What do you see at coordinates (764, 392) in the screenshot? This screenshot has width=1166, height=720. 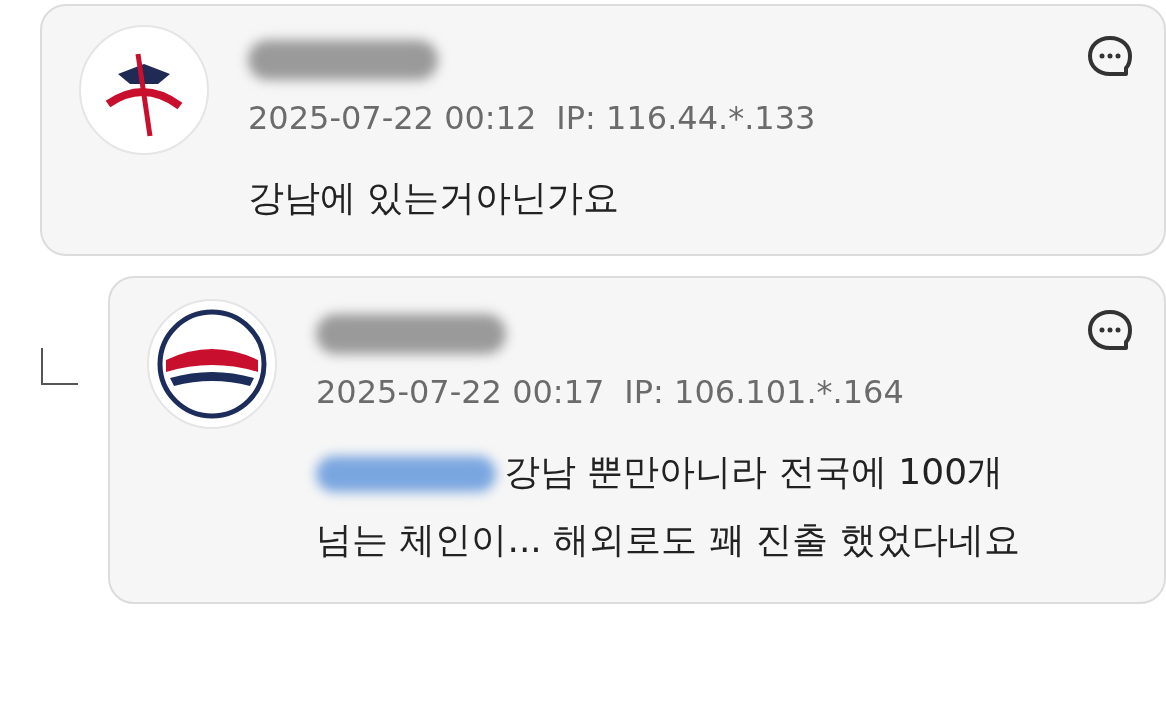 I see `ip-address: IP: 106.101.*.164` at bounding box center [764, 392].